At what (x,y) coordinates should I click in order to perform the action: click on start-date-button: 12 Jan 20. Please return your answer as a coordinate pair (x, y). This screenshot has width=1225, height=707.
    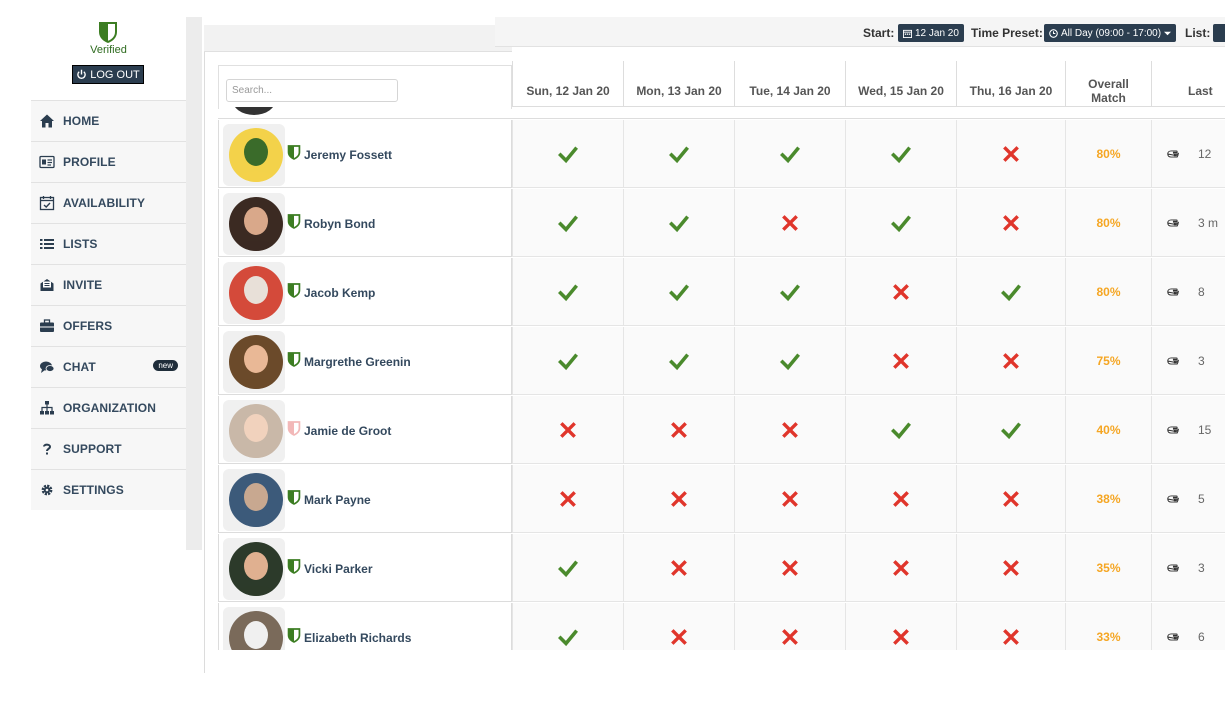
    Looking at the image, I should click on (931, 33).